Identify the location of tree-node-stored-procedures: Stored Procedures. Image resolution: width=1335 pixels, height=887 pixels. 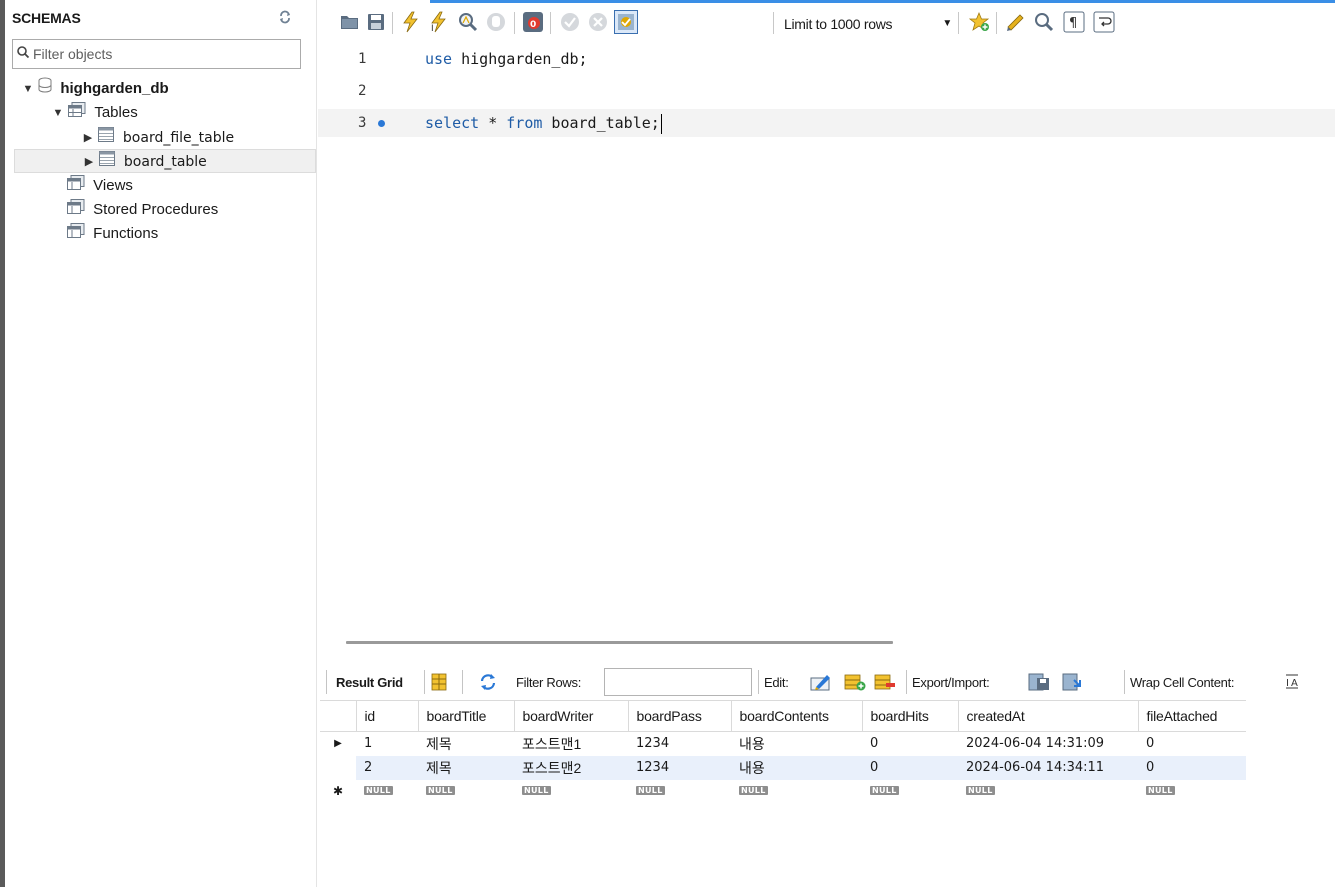
(142, 210).